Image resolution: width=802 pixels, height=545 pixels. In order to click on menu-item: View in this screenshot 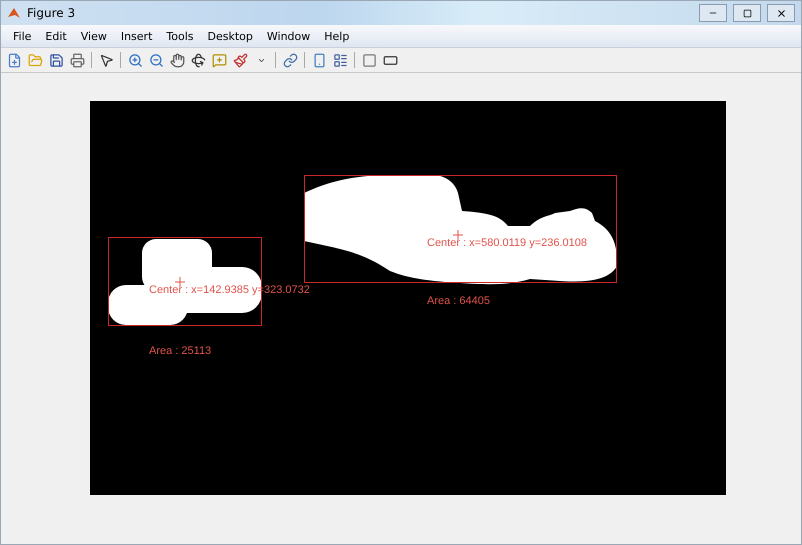, I will do `click(93, 36)`.